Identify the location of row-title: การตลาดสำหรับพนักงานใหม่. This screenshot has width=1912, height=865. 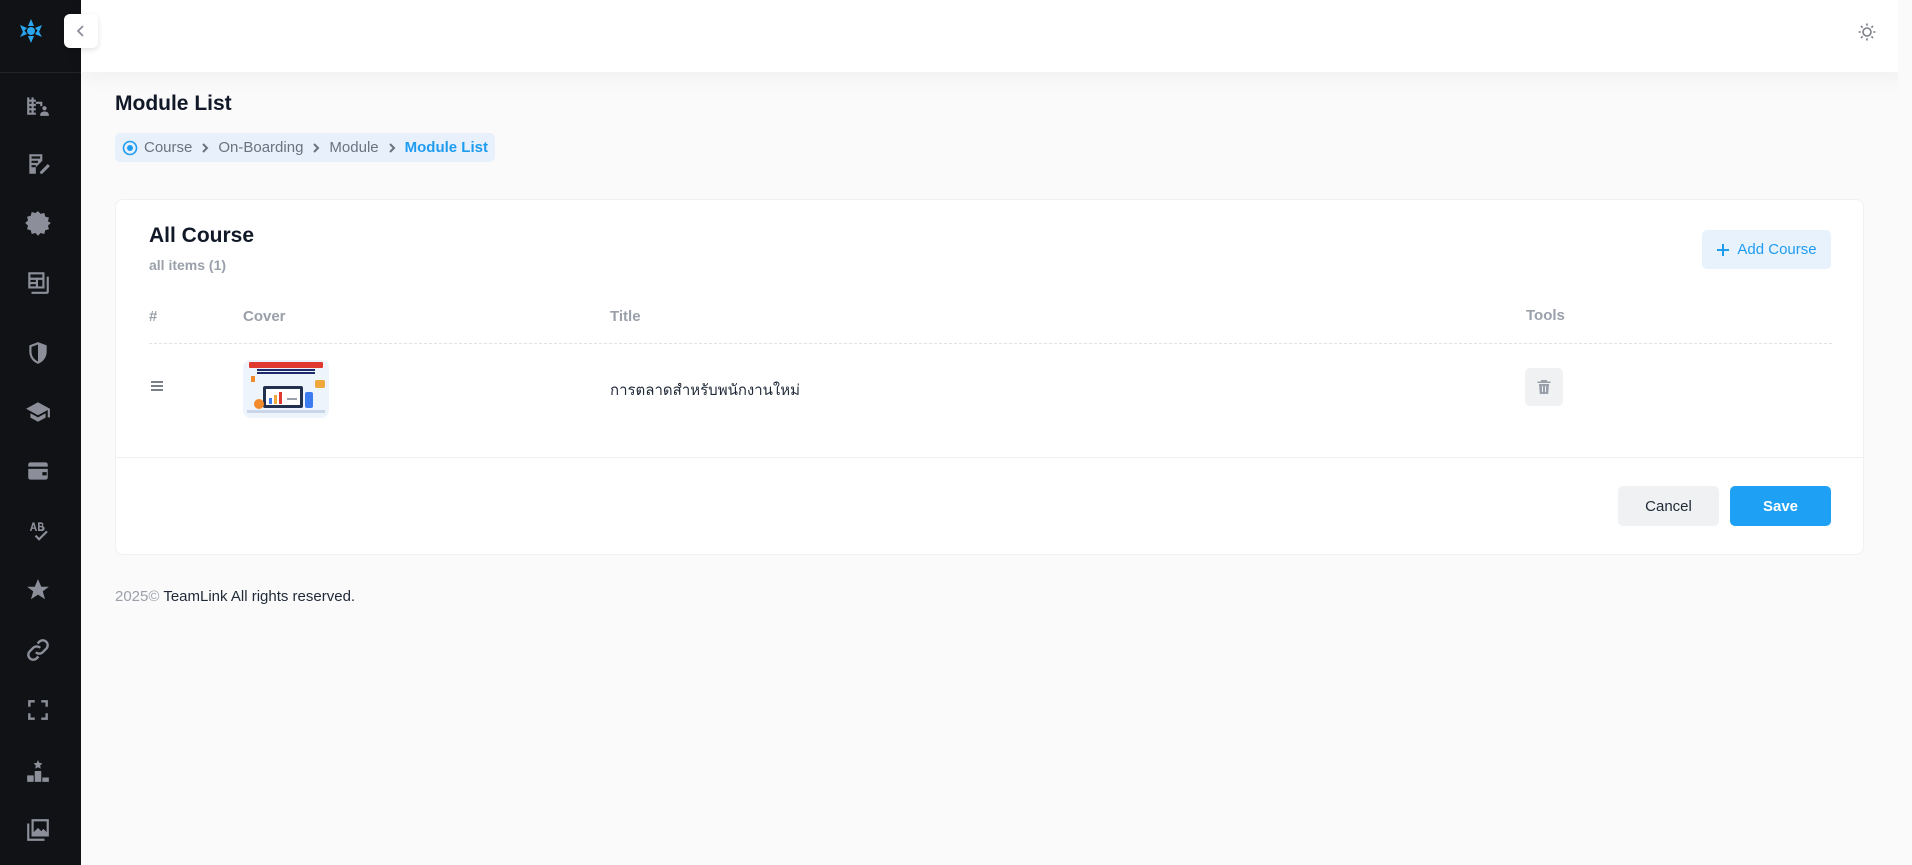
(705, 390).